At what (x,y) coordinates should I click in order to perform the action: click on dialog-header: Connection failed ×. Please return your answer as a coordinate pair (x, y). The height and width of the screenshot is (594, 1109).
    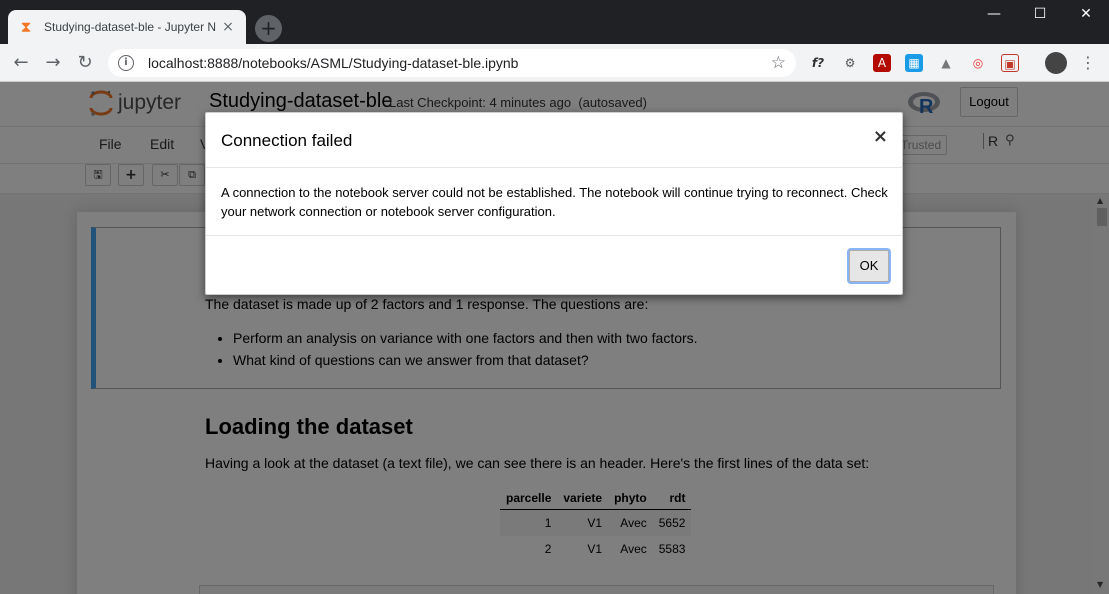
    Looking at the image, I should click on (554, 140).